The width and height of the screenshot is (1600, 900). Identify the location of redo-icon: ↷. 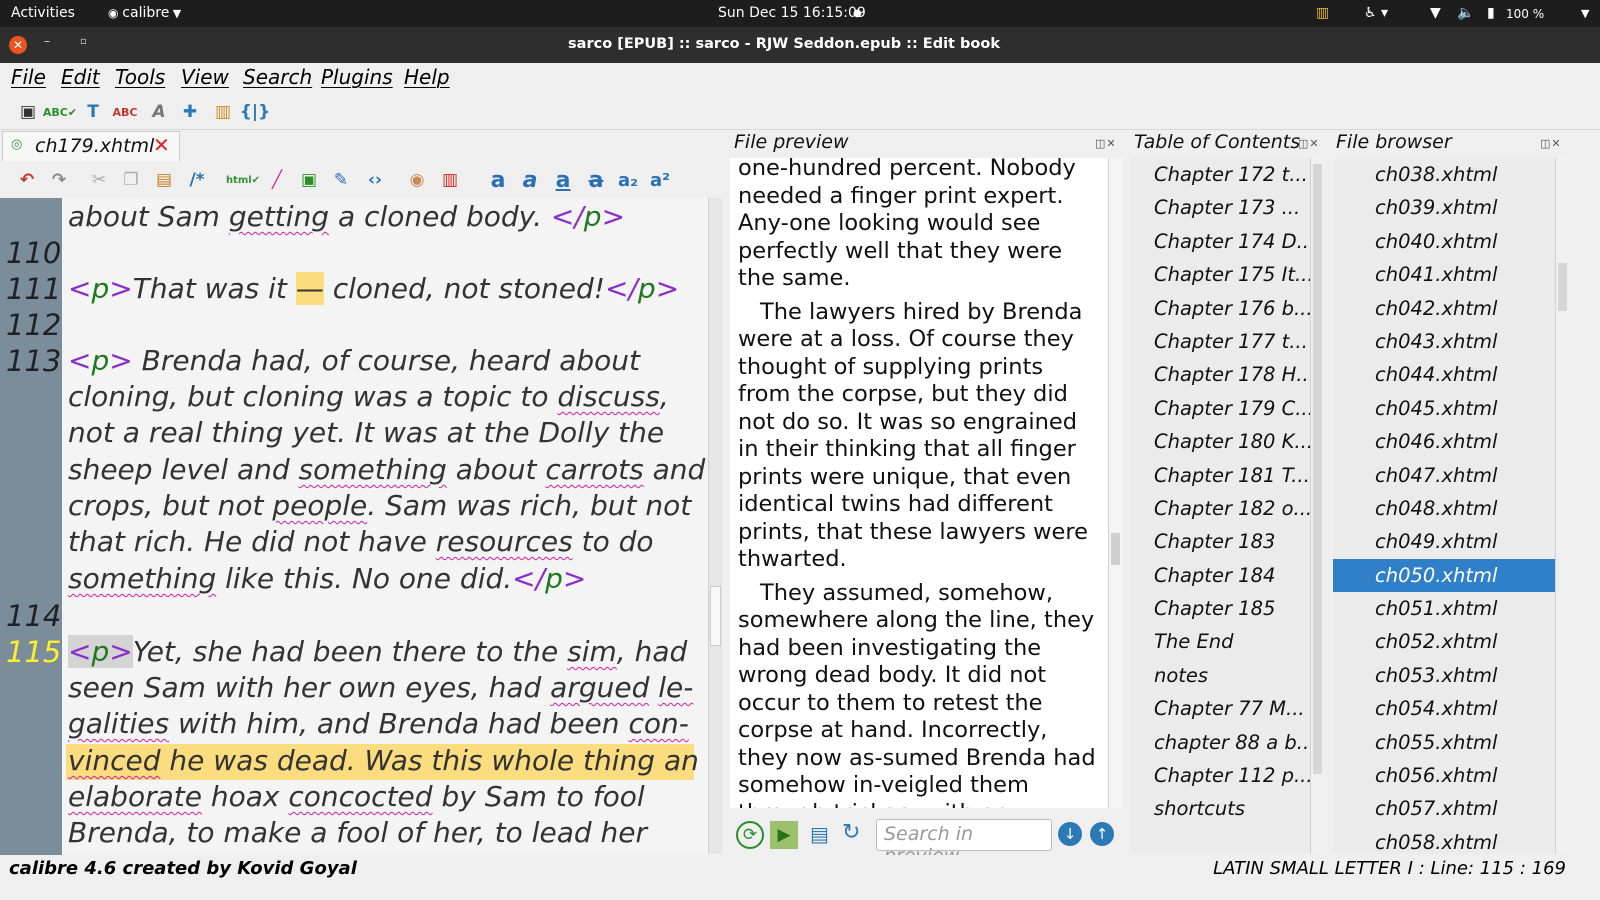
(59, 180).